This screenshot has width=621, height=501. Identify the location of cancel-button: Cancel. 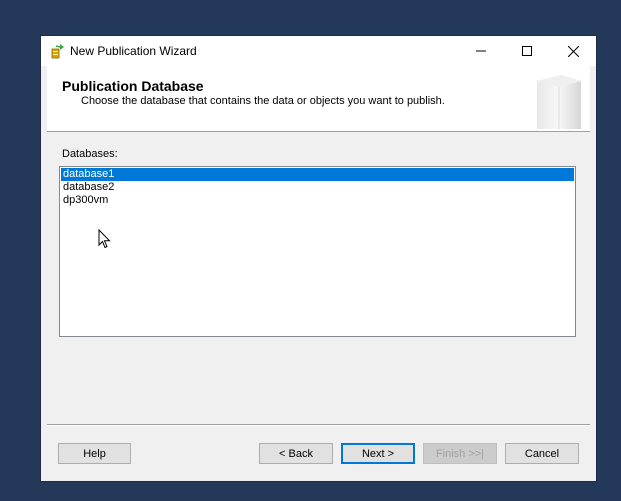
(542, 453).